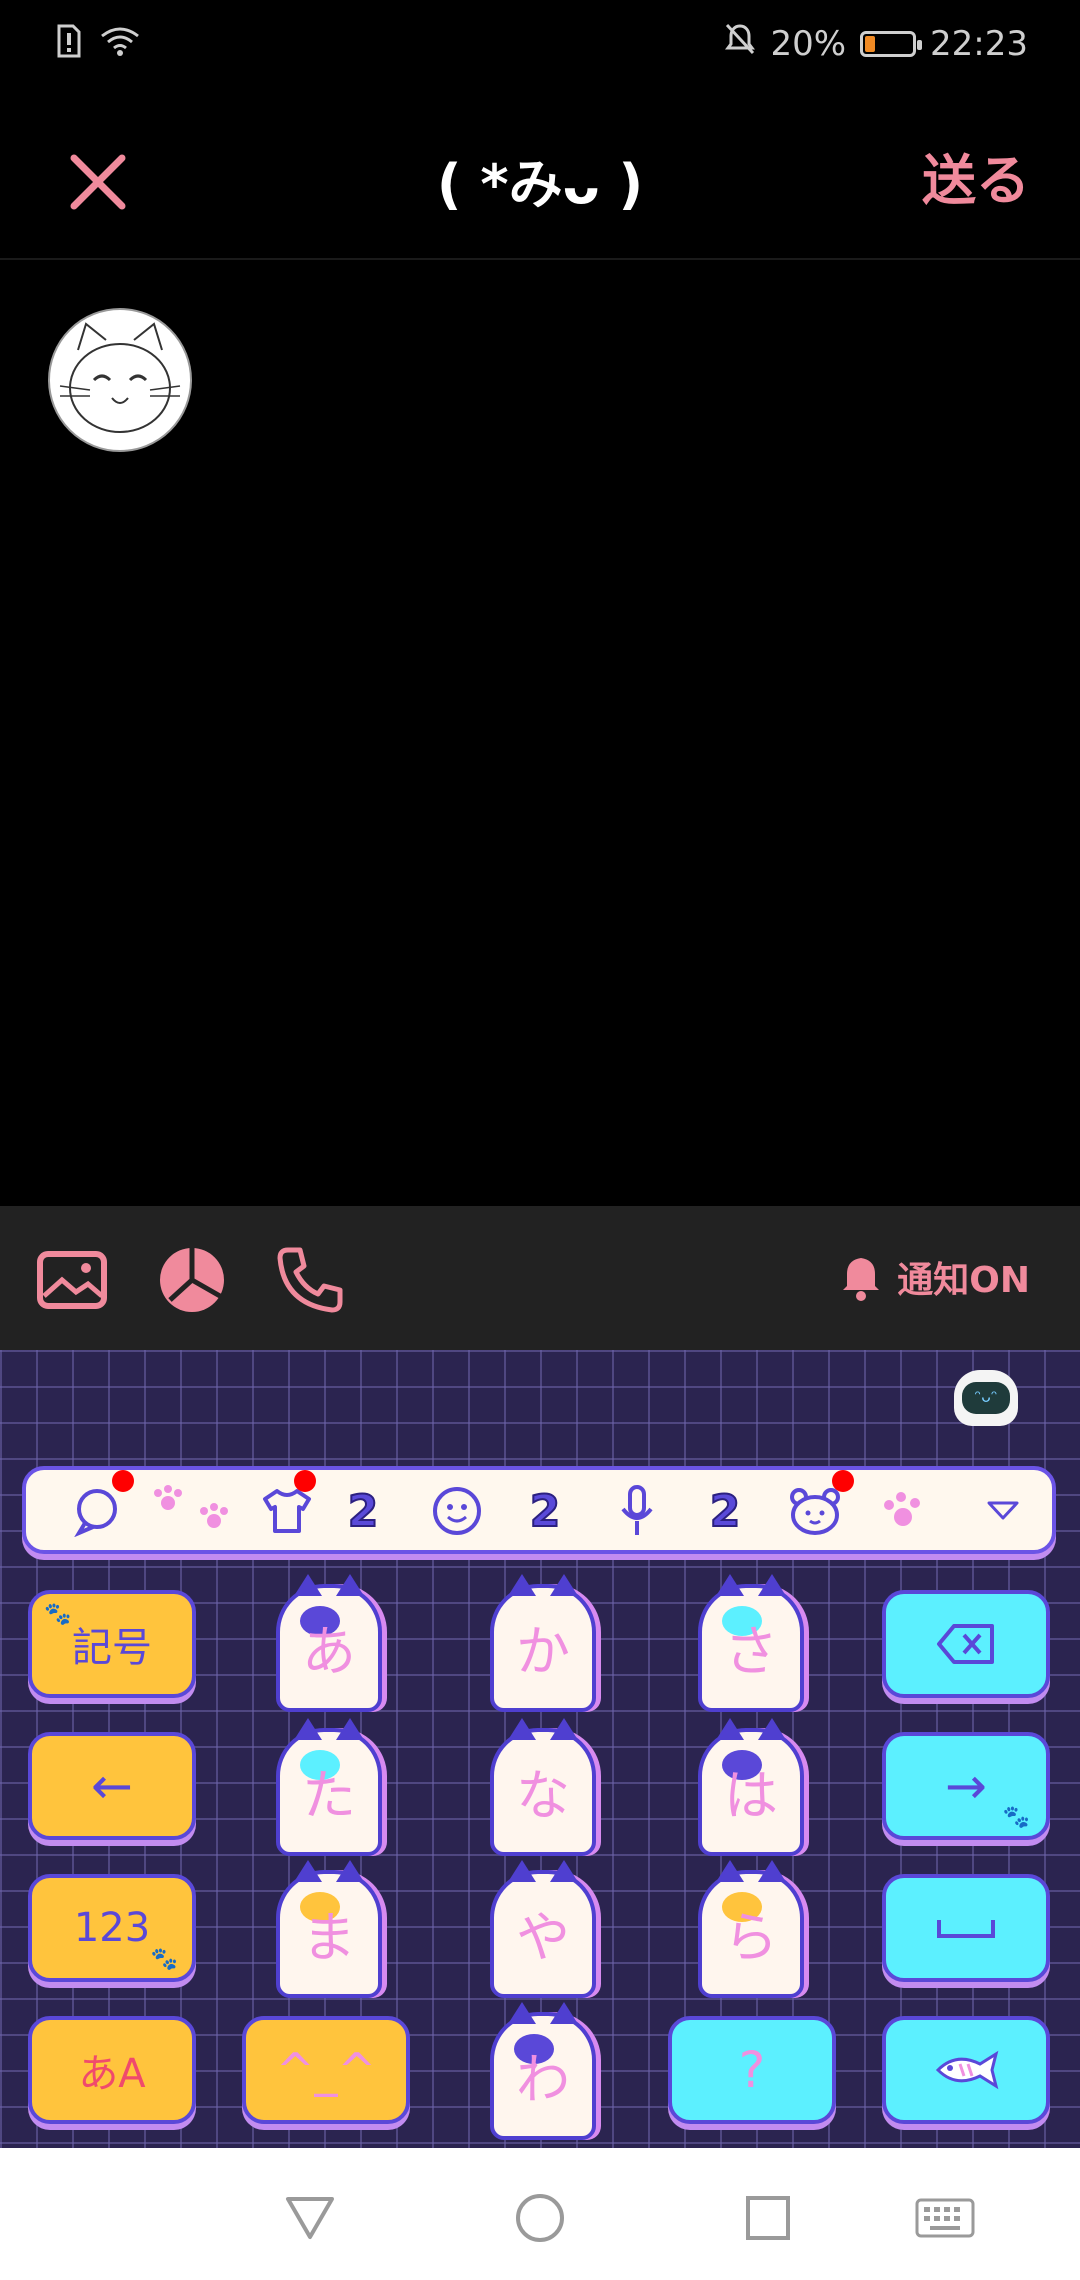 The height and width of the screenshot is (2280, 1080). I want to click on emoticon-key: ^_^, so click(326, 2070).